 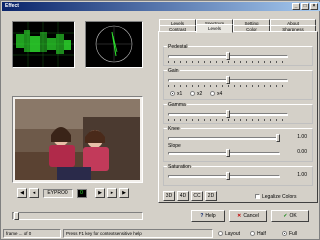 I want to click on cancel-button: ✕ Cancel, so click(x=248, y=216).